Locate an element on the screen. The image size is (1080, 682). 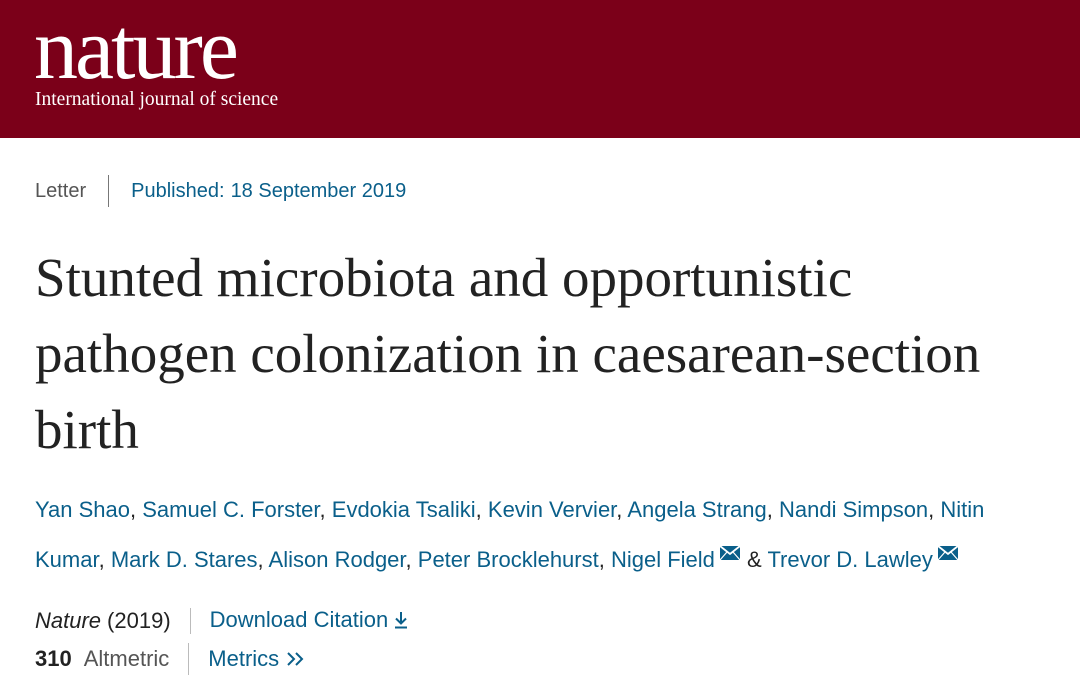
author-link: Peter Brocklehurst is located at coordinates (508, 559).